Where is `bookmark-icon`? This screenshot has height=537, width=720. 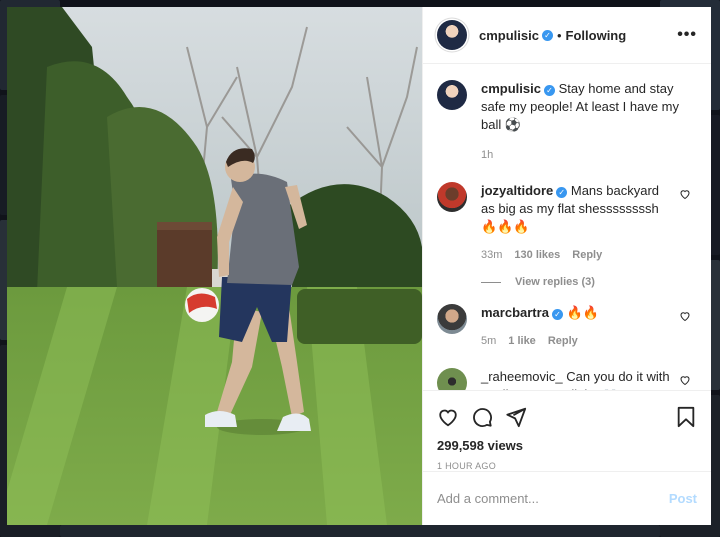
bookmark-icon is located at coordinates (686, 417).